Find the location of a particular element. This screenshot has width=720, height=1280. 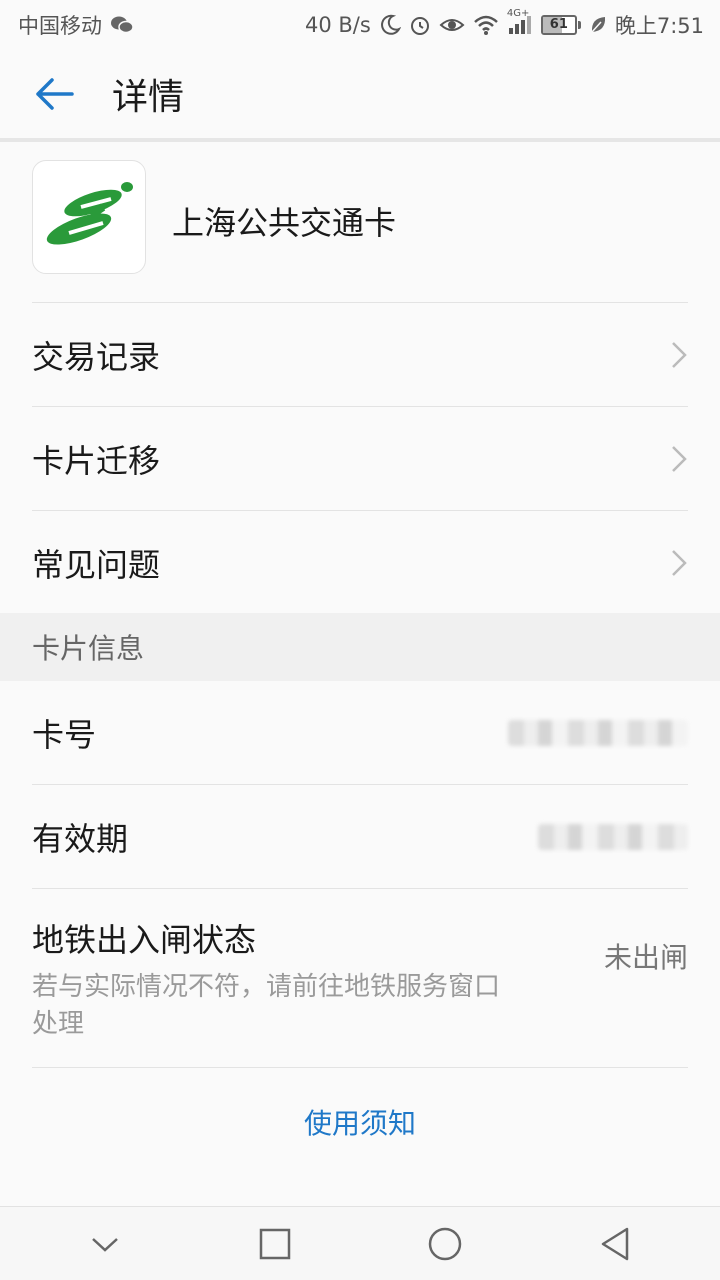

section-header-card-info: 卡片信息 is located at coordinates (360, 647).